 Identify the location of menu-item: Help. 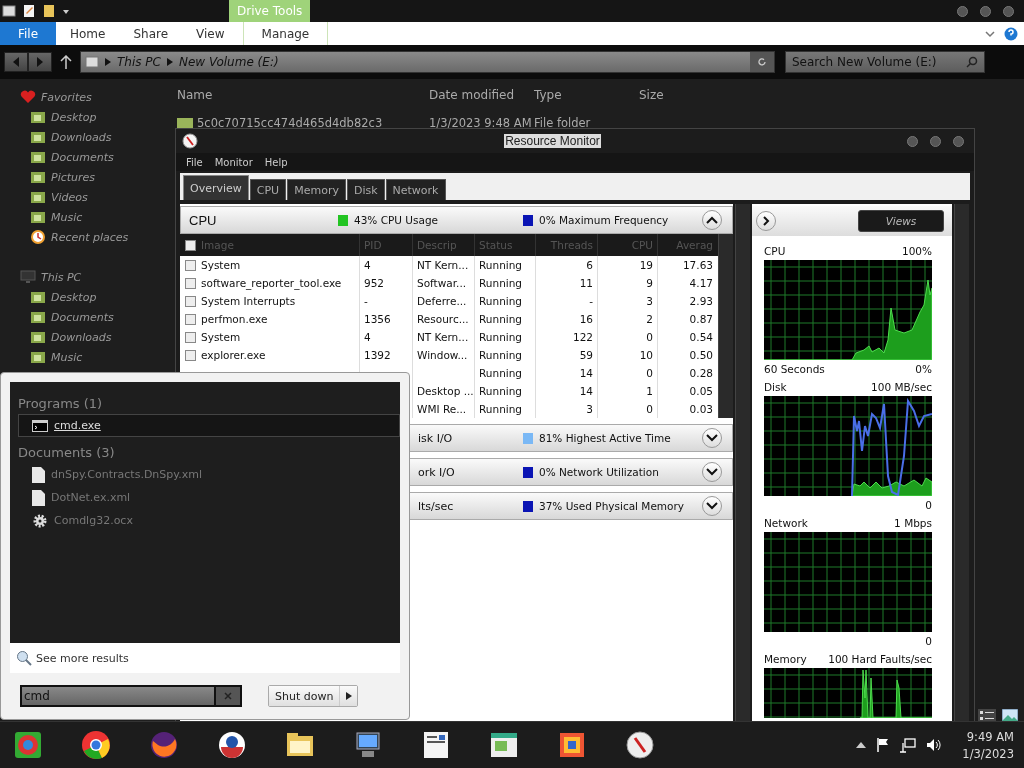
(276, 162).